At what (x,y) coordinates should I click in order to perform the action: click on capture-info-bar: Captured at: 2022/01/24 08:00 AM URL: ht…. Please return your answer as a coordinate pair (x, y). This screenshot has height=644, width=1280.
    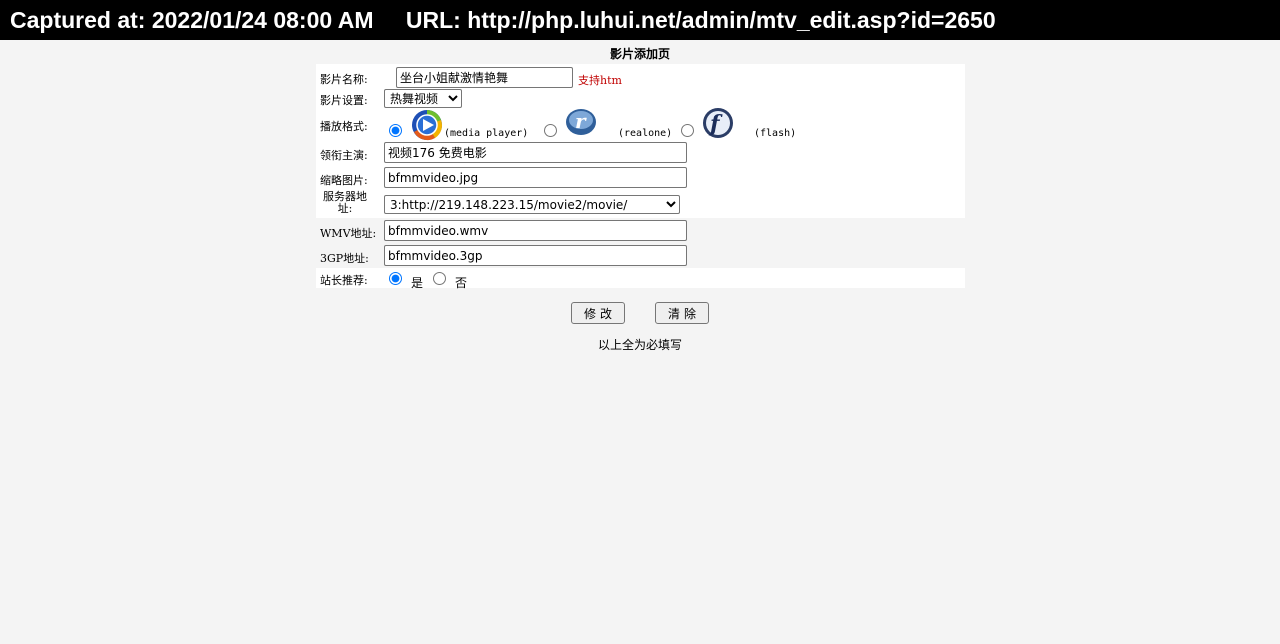
    Looking at the image, I should click on (640, 20).